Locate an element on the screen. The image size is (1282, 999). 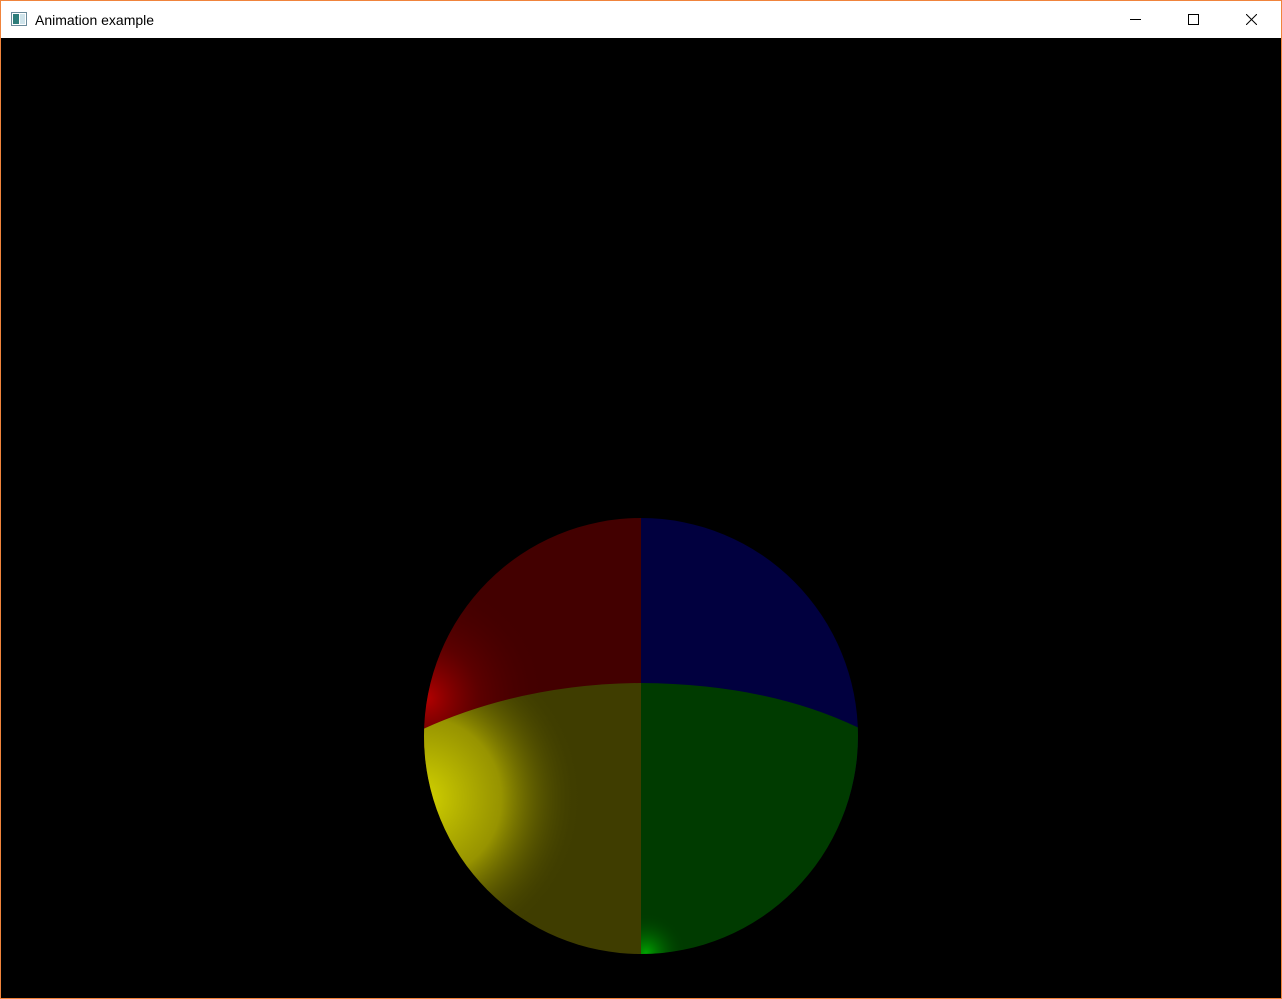
maximize-icon is located at coordinates (1193, 19).